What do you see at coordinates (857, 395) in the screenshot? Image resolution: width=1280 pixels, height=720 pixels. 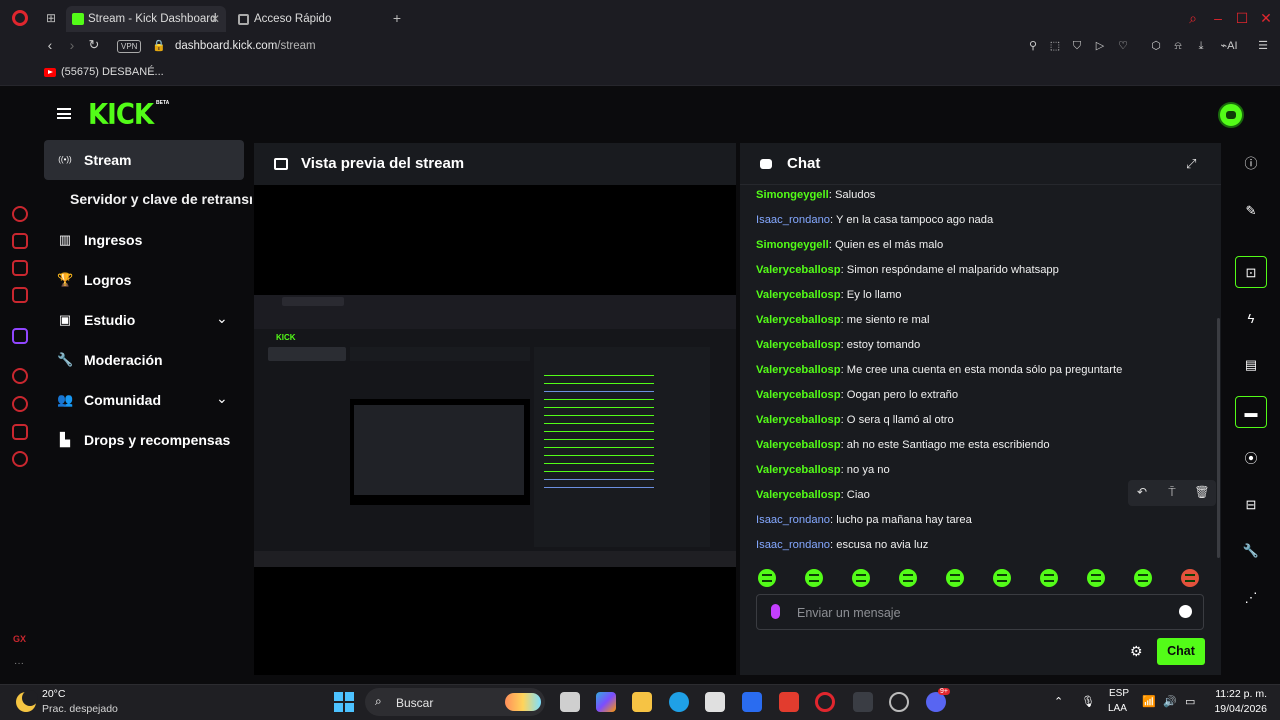 I see `chat-message: Valeryceballosp: Oogan pero lo extraño` at bounding box center [857, 395].